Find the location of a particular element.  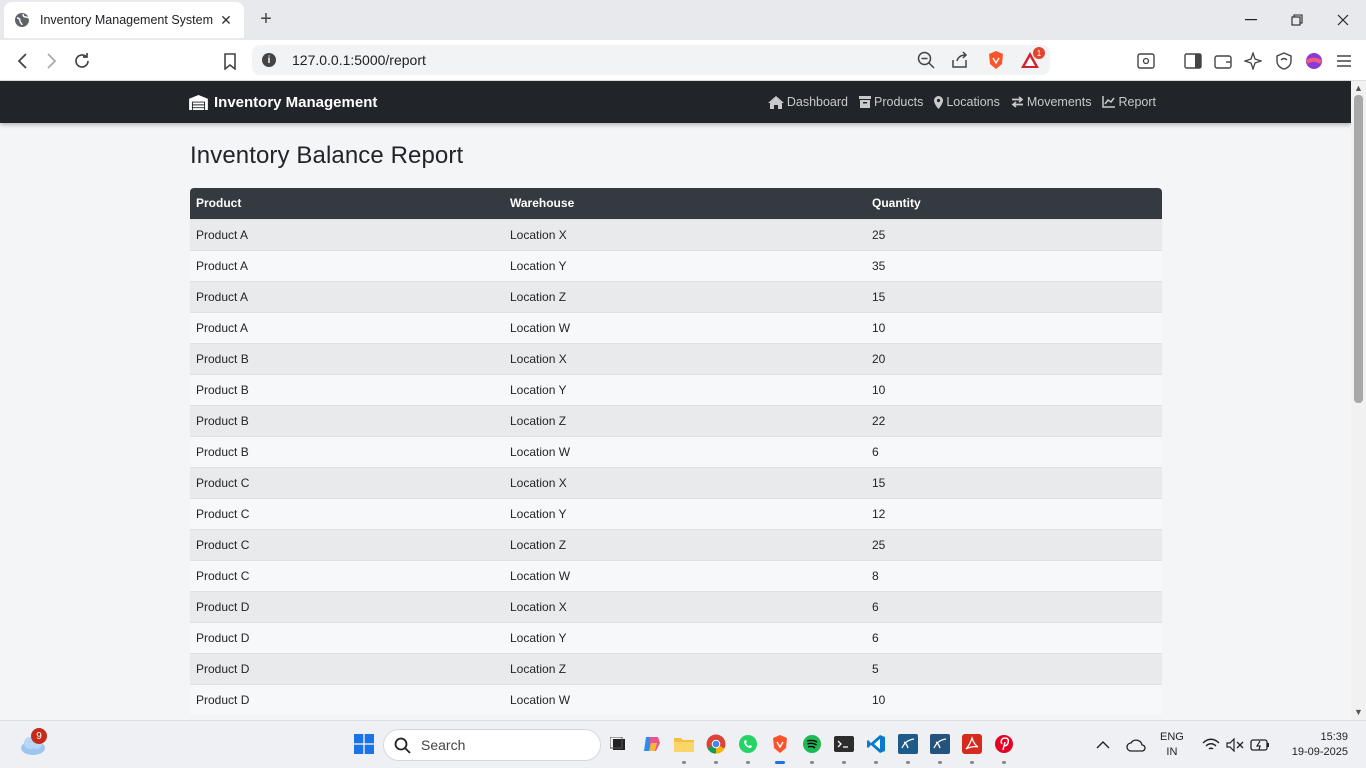

copilot-icon is located at coordinates (652, 744).